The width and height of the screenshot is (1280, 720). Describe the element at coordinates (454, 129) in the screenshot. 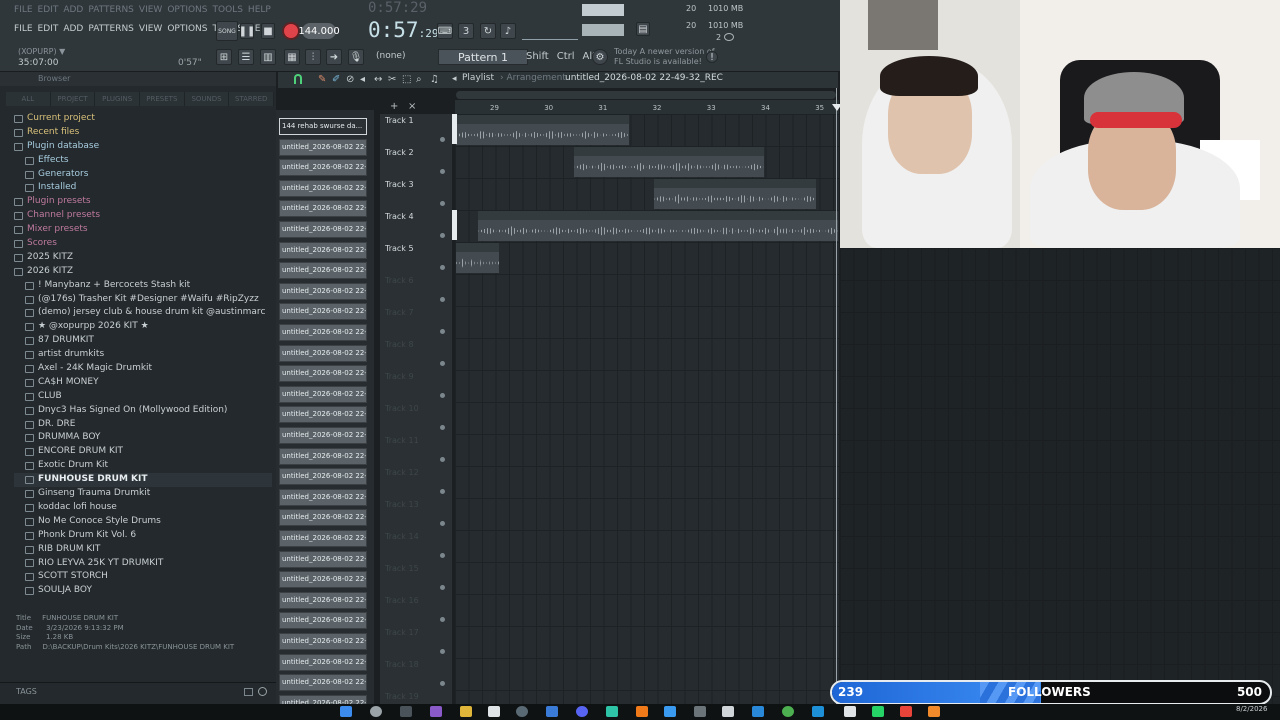

I see `track-1-selector` at that location.